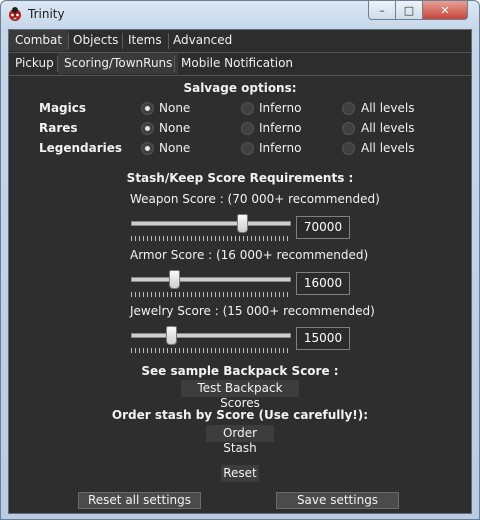 The image size is (480, 520). What do you see at coordinates (249, 255) in the screenshot?
I see `armor-score-label: Armor Score : (16 000+ recommended)` at bounding box center [249, 255].